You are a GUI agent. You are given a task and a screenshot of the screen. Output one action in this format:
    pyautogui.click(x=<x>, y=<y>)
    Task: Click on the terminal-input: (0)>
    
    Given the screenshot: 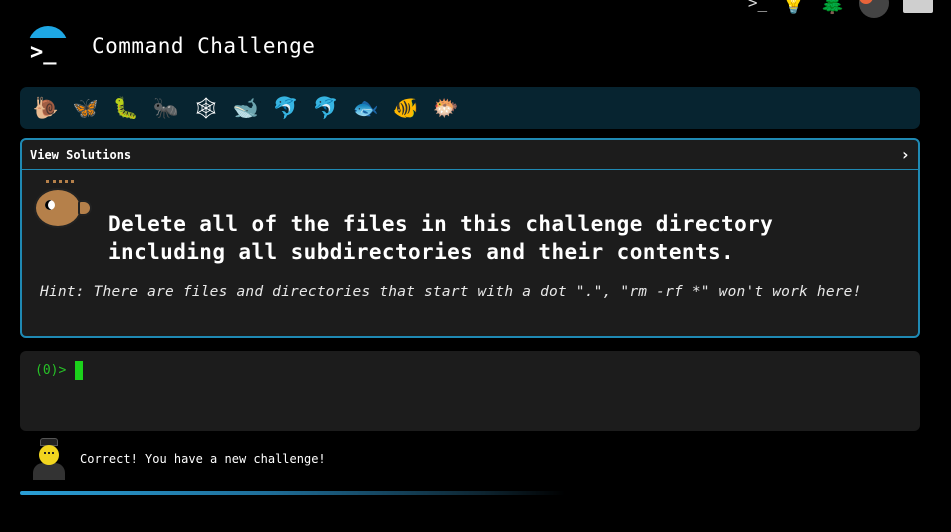 What is the action you would take?
    pyautogui.click(x=470, y=391)
    